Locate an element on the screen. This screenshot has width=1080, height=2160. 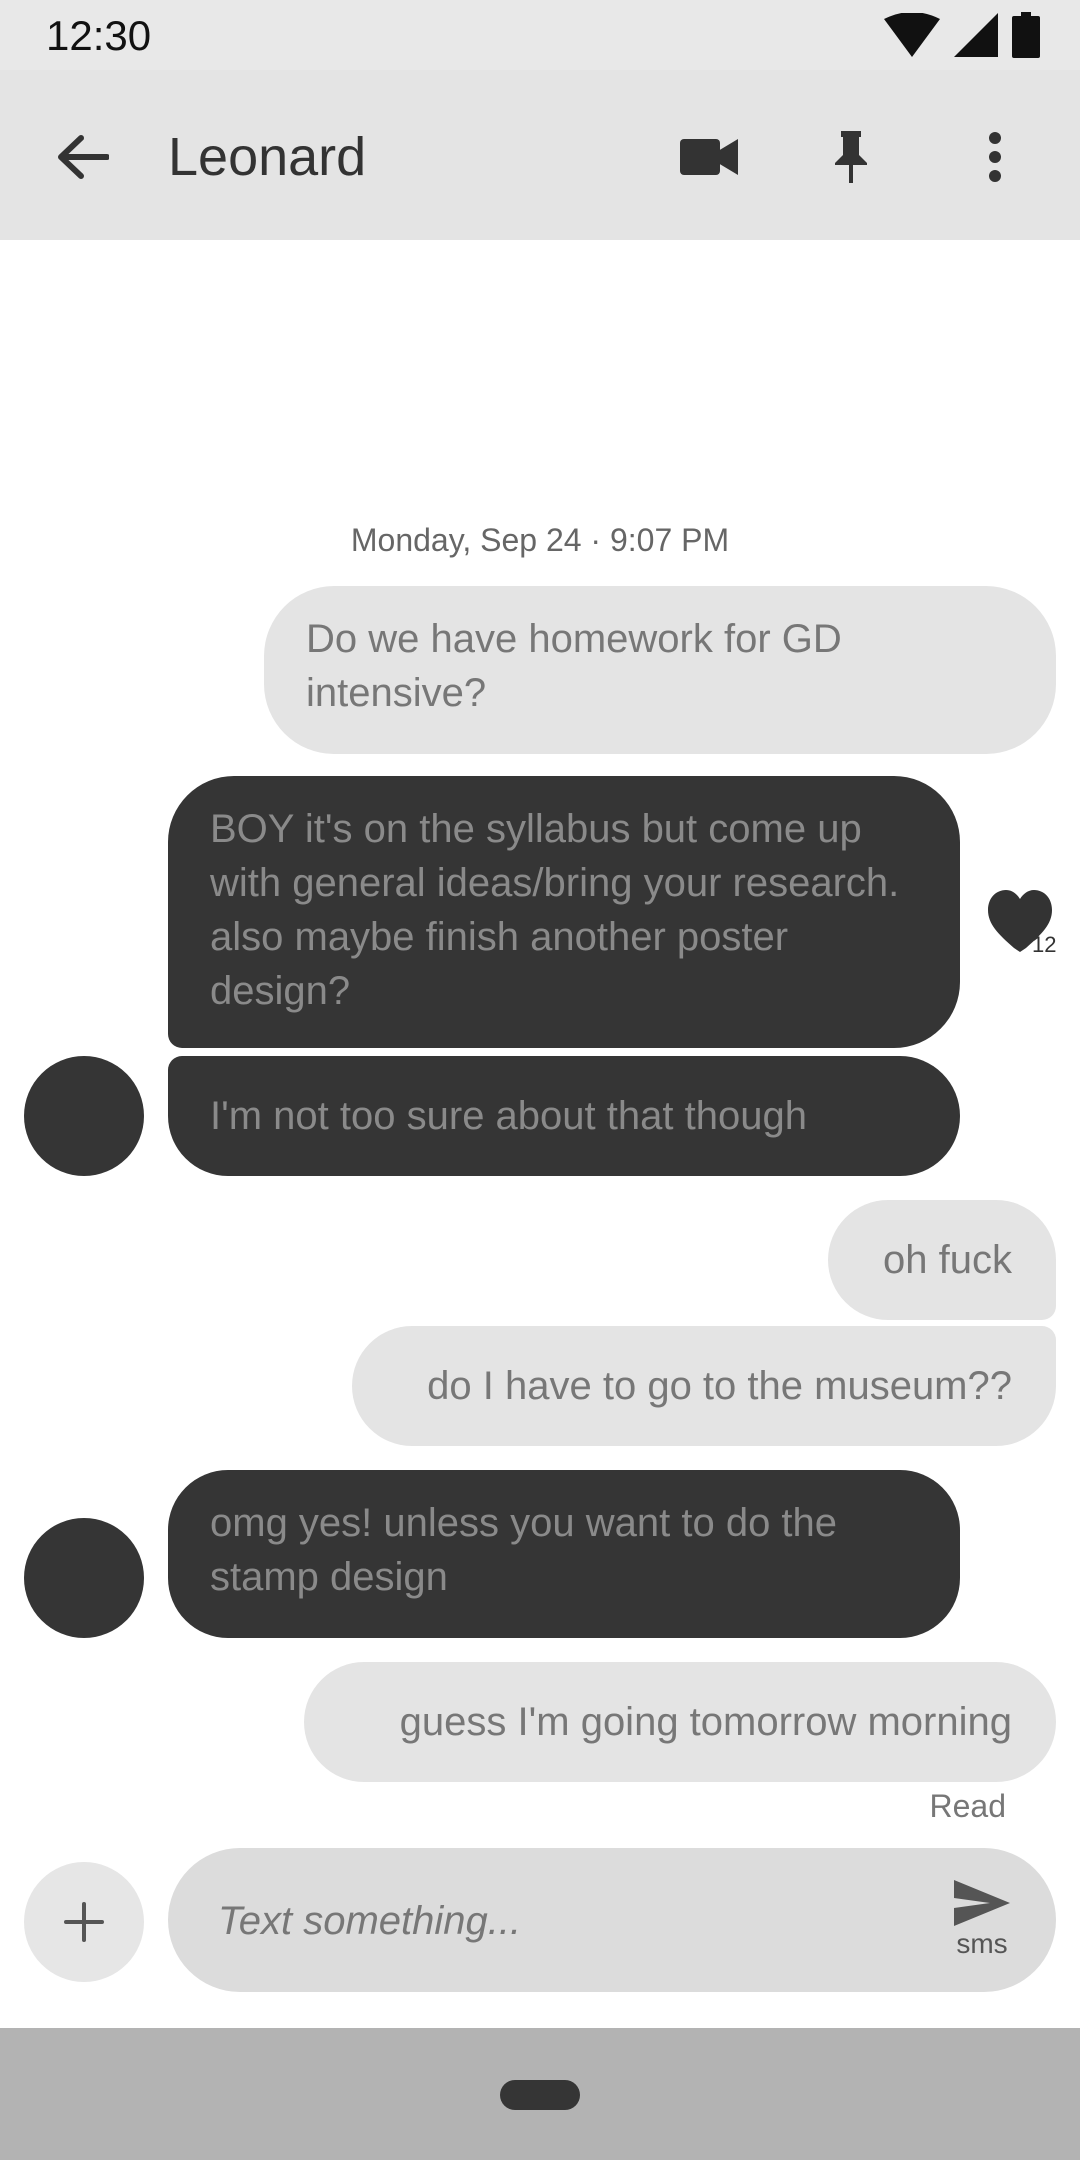
compose-bar: sms is located at coordinates (612, 1920).